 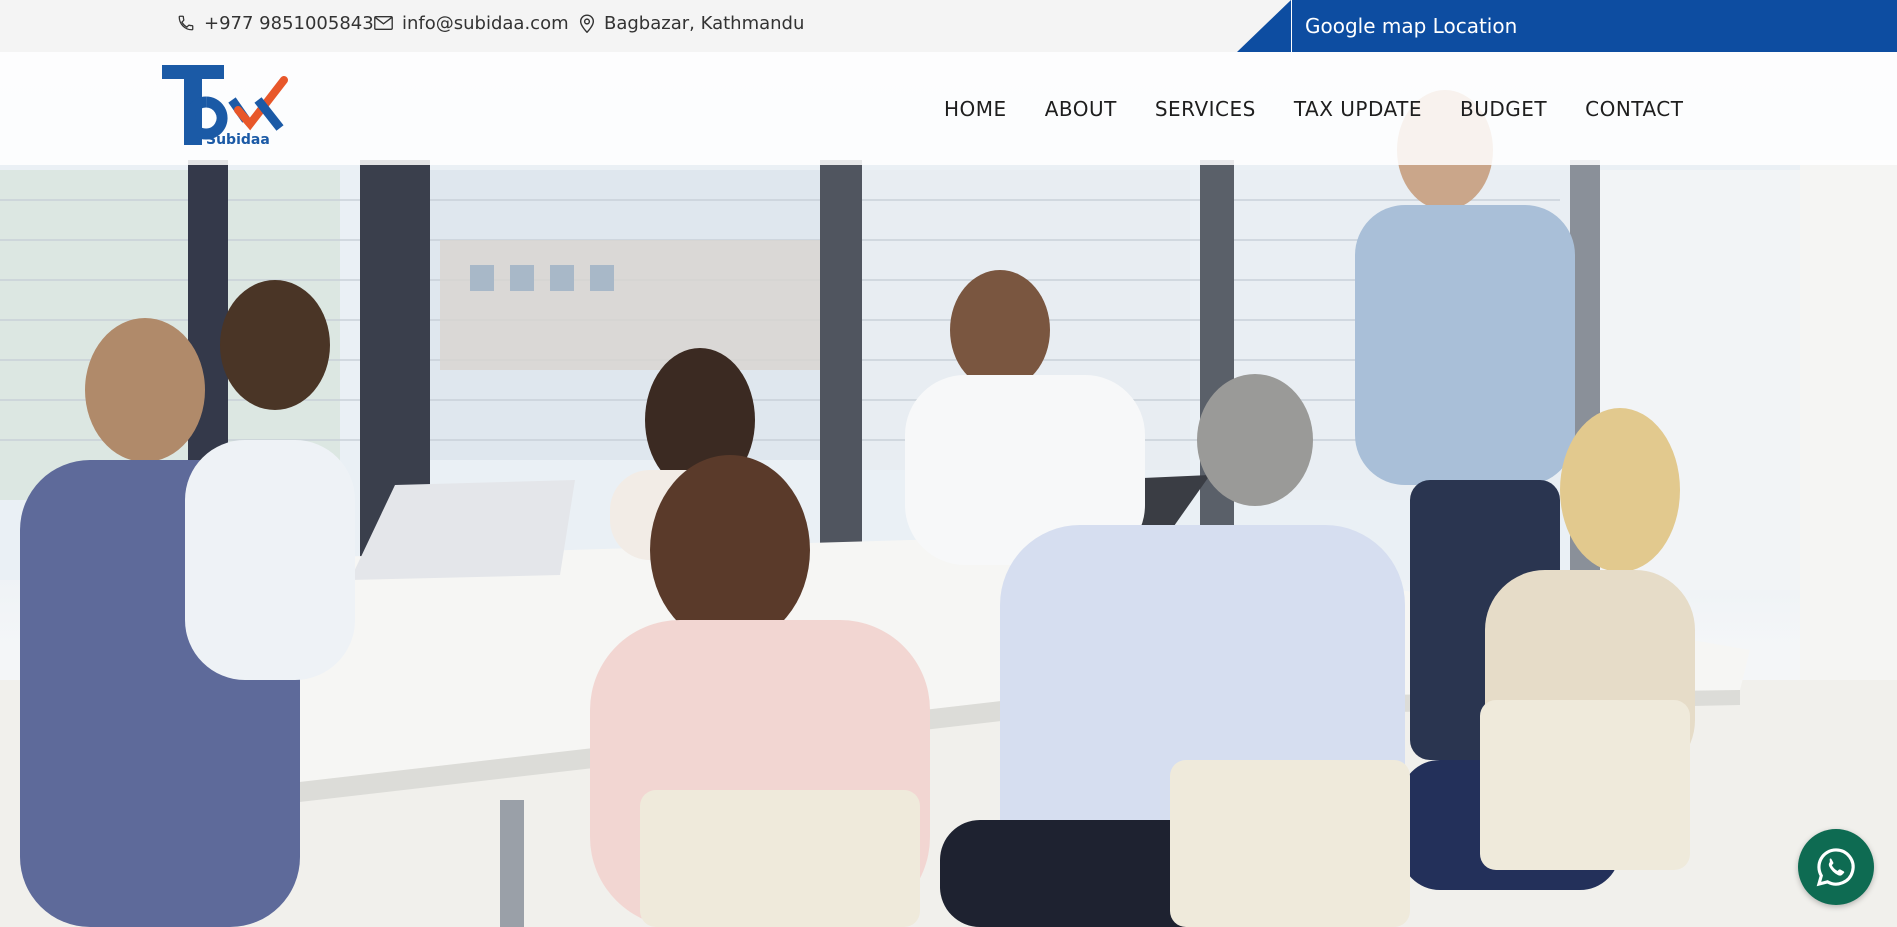 What do you see at coordinates (1264, 26) in the screenshot?
I see `map-tab-slant` at bounding box center [1264, 26].